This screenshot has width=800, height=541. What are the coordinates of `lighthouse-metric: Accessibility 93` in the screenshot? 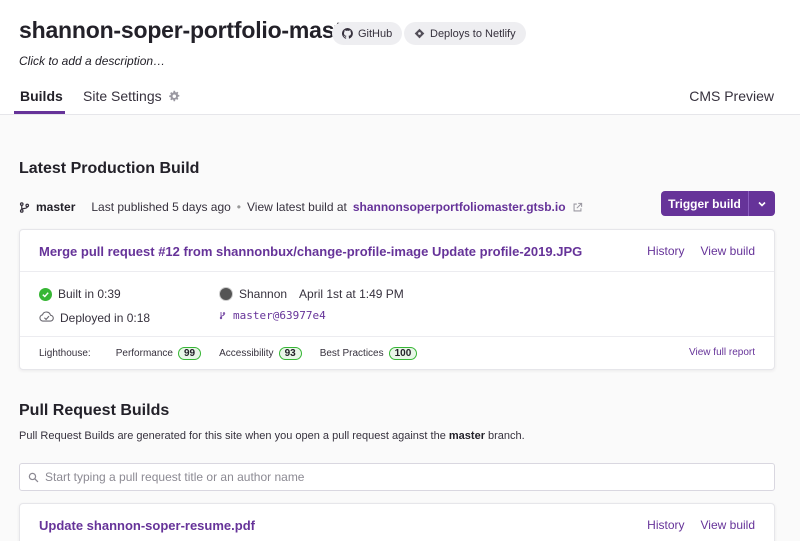 It's located at (260, 353).